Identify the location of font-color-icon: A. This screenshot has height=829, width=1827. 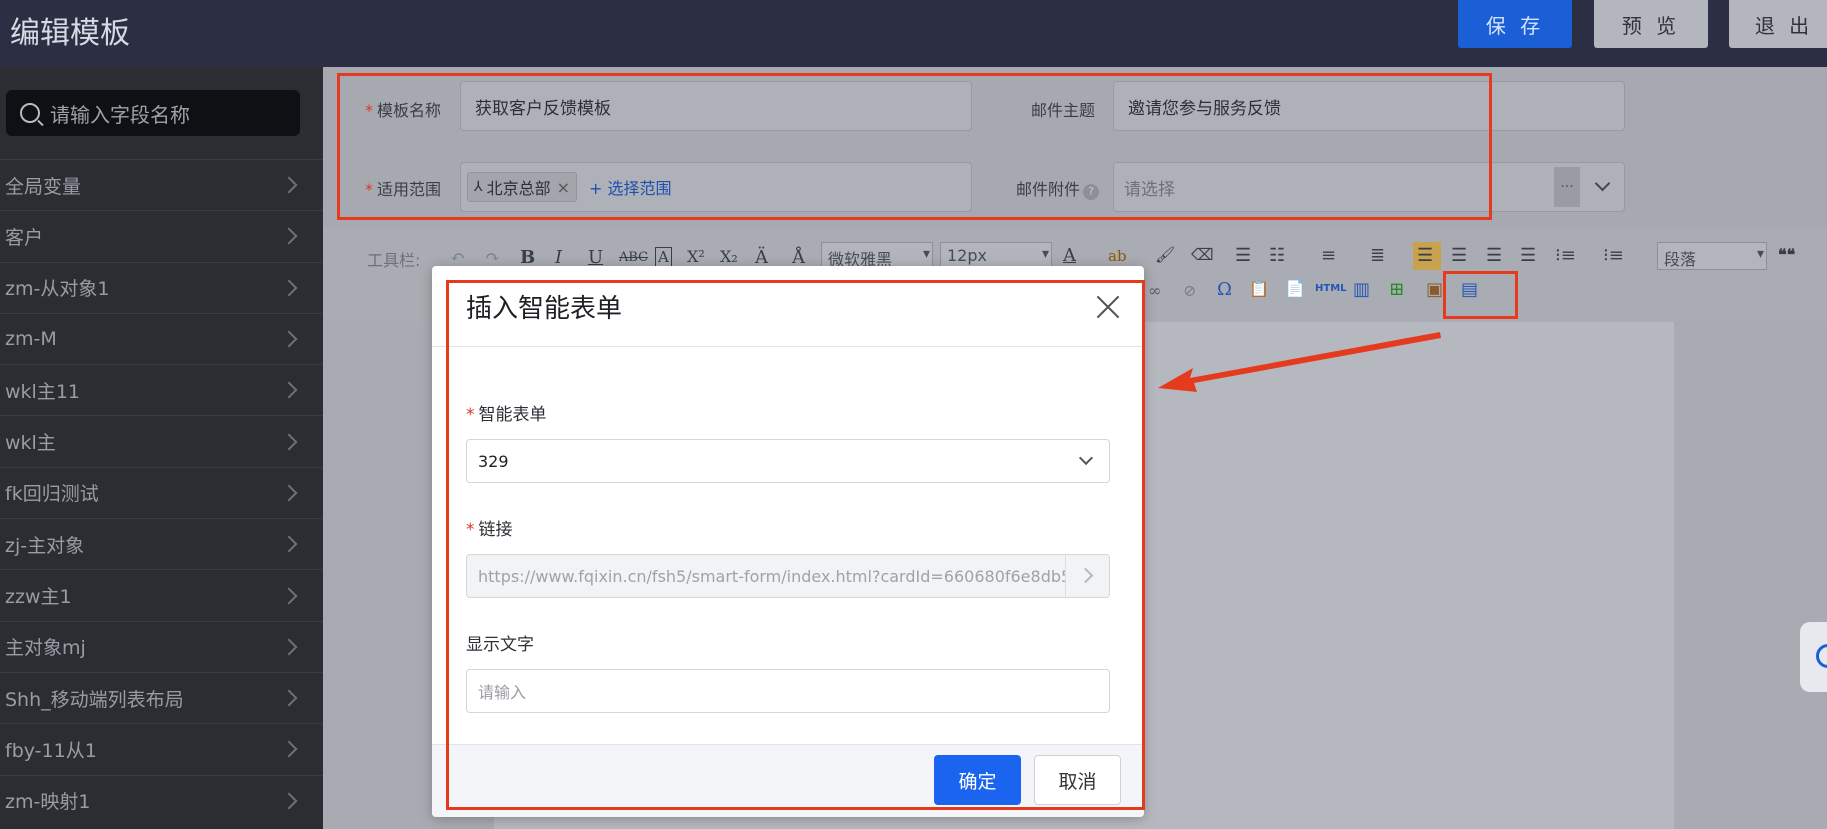
(1069, 255).